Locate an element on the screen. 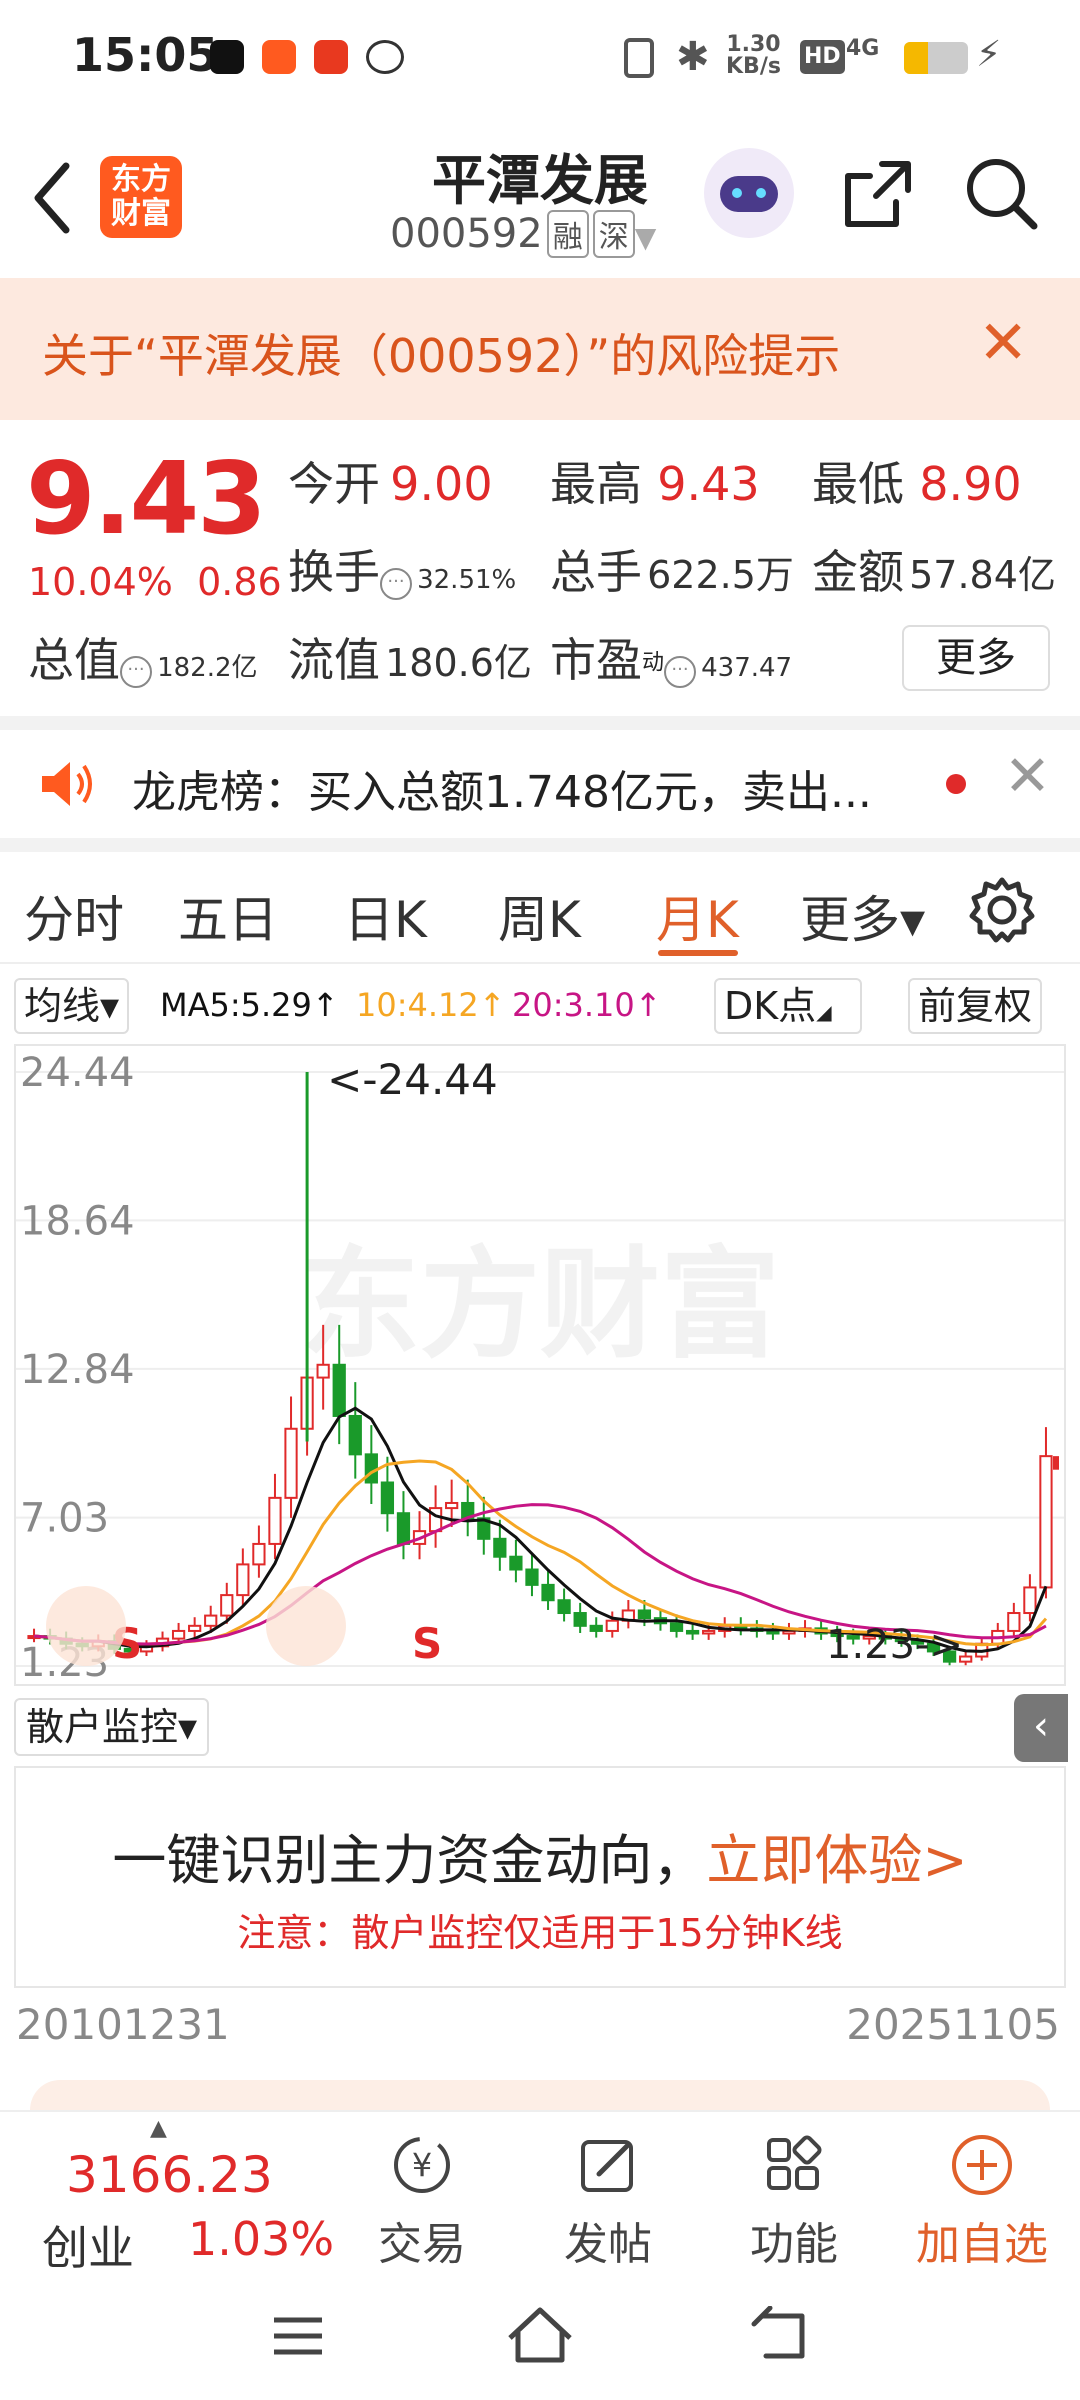  vibrate-icon is located at coordinates (639, 58).